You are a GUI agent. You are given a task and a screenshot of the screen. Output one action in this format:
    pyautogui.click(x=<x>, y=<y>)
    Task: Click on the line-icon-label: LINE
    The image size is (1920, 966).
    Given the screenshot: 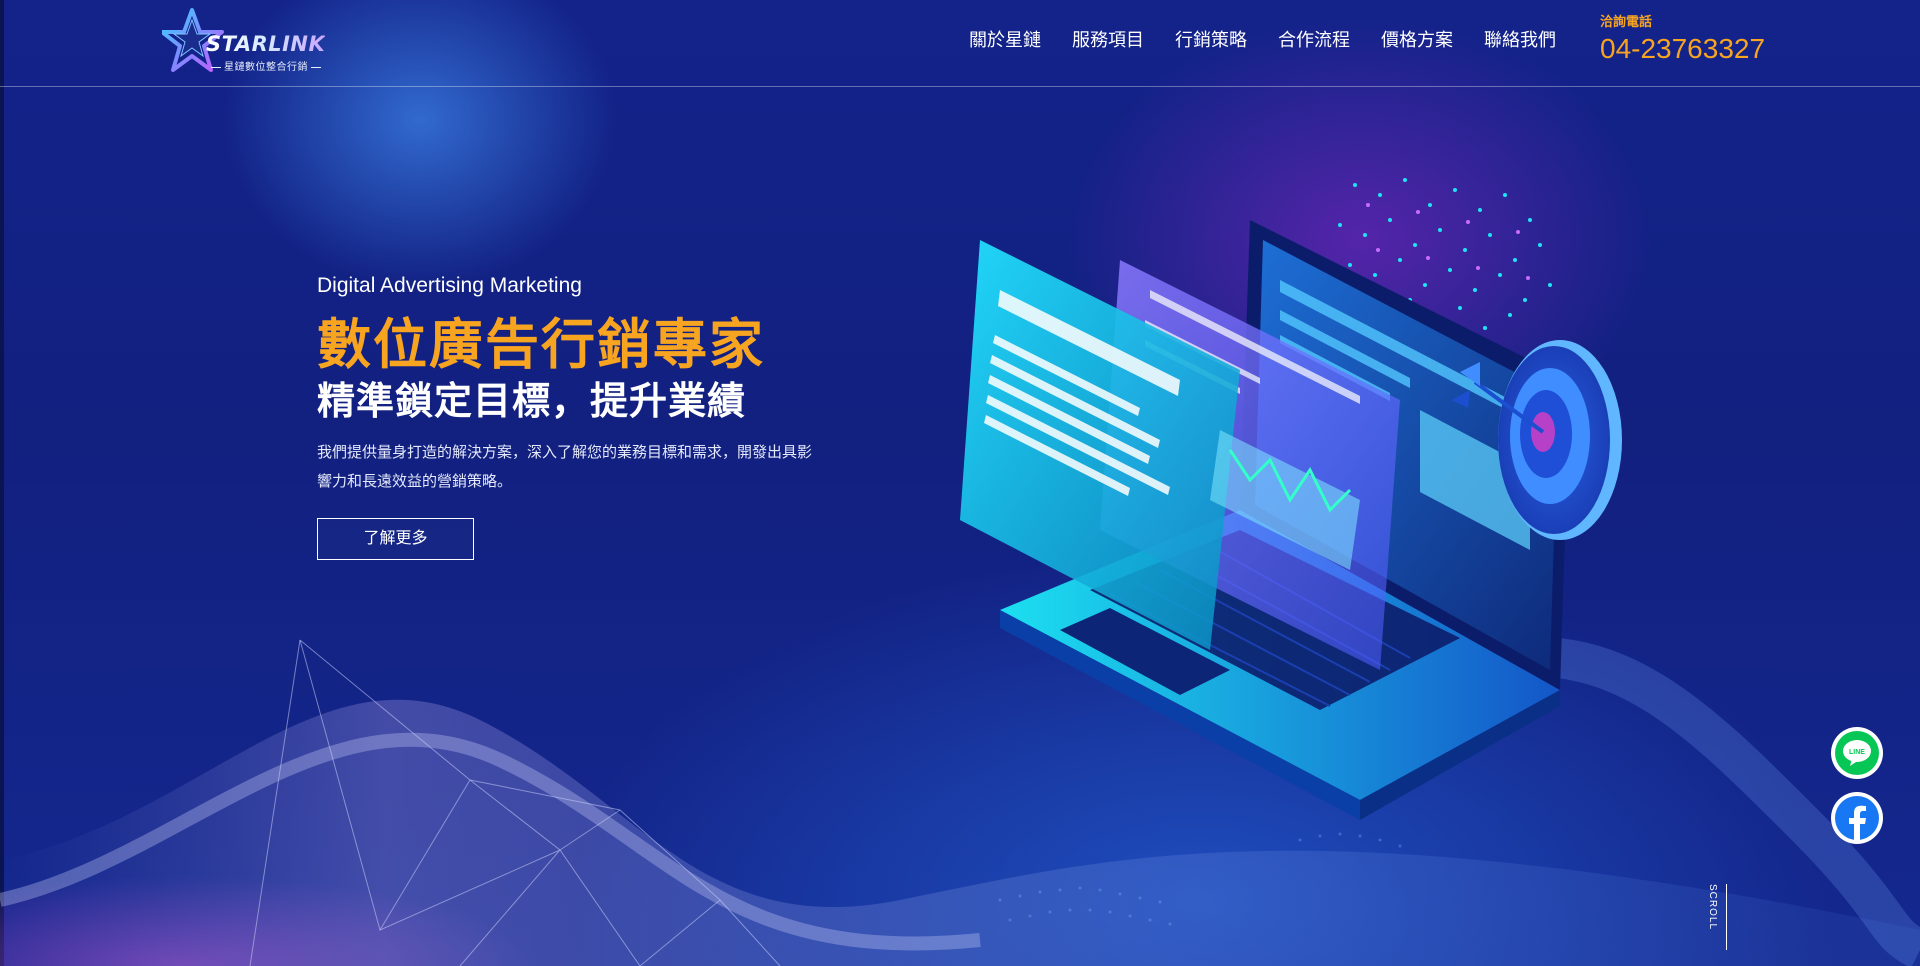 What is the action you would take?
    pyautogui.click(x=1857, y=752)
    